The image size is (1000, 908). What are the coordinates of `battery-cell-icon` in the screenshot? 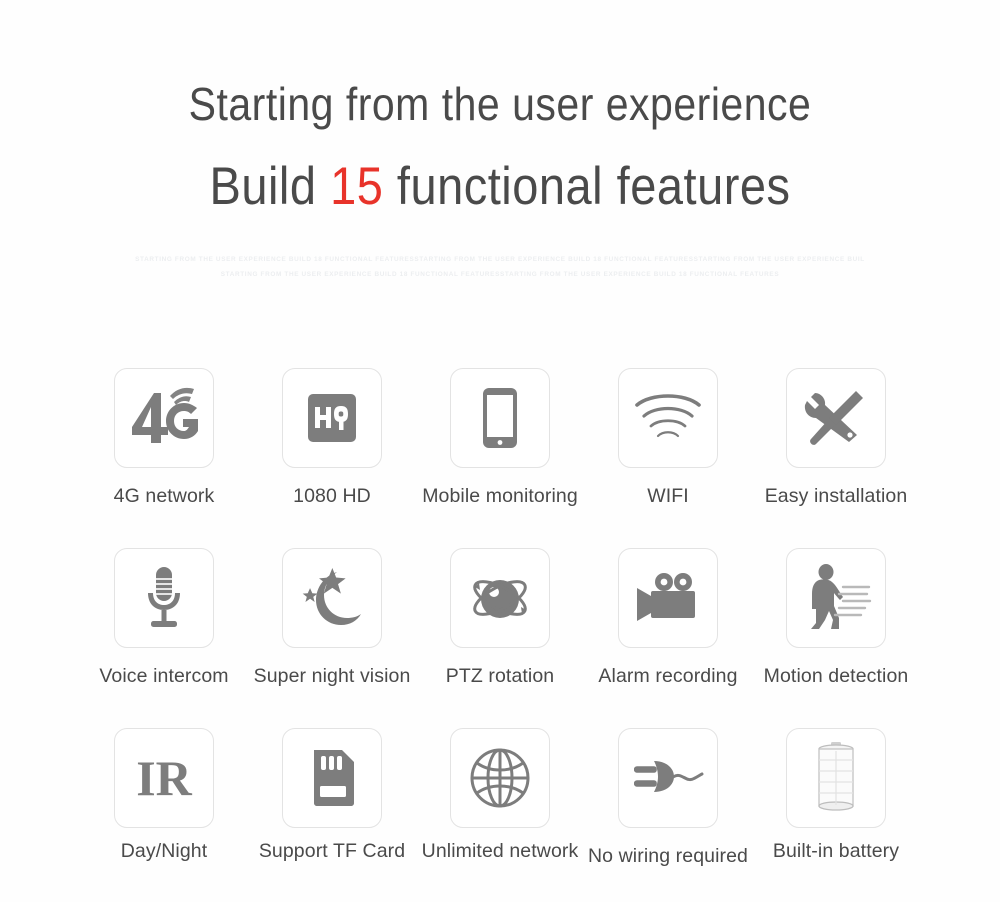 It's located at (836, 776).